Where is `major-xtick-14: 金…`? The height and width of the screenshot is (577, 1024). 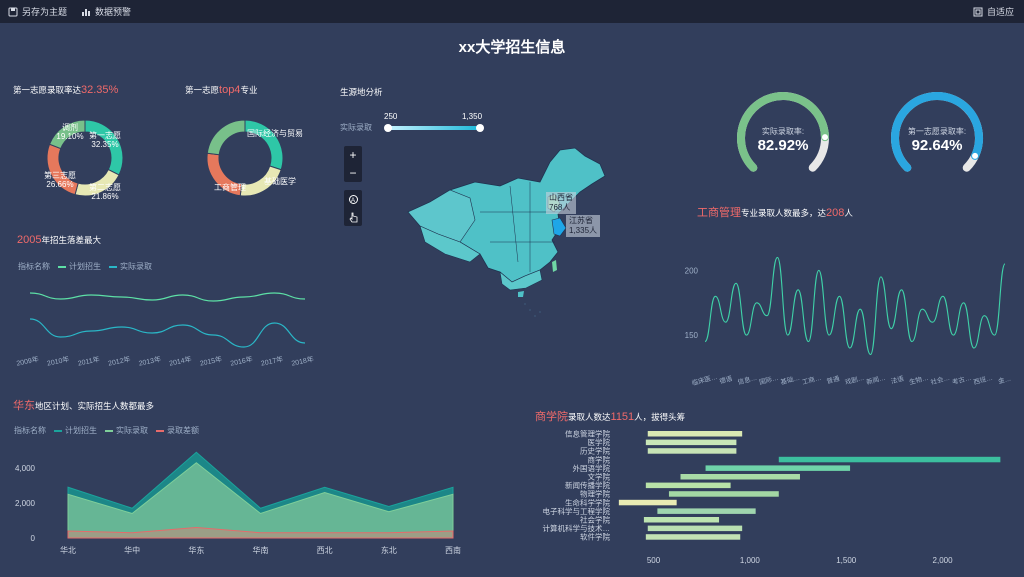 major-xtick-14: 金… is located at coordinates (1004, 380).